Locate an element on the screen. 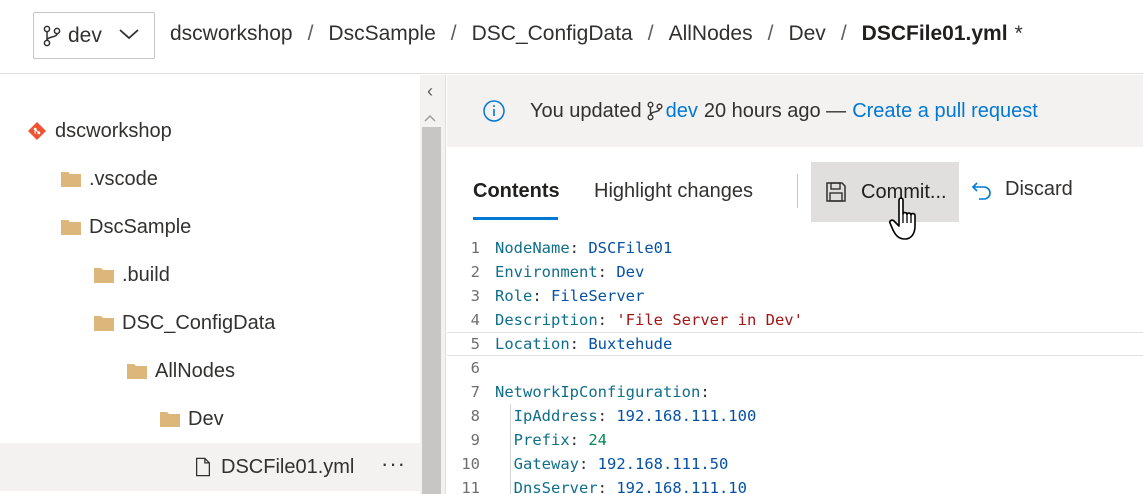 The image size is (1143, 494). breadcrumb-item-dscsample: DscSample is located at coordinates (381, 34).